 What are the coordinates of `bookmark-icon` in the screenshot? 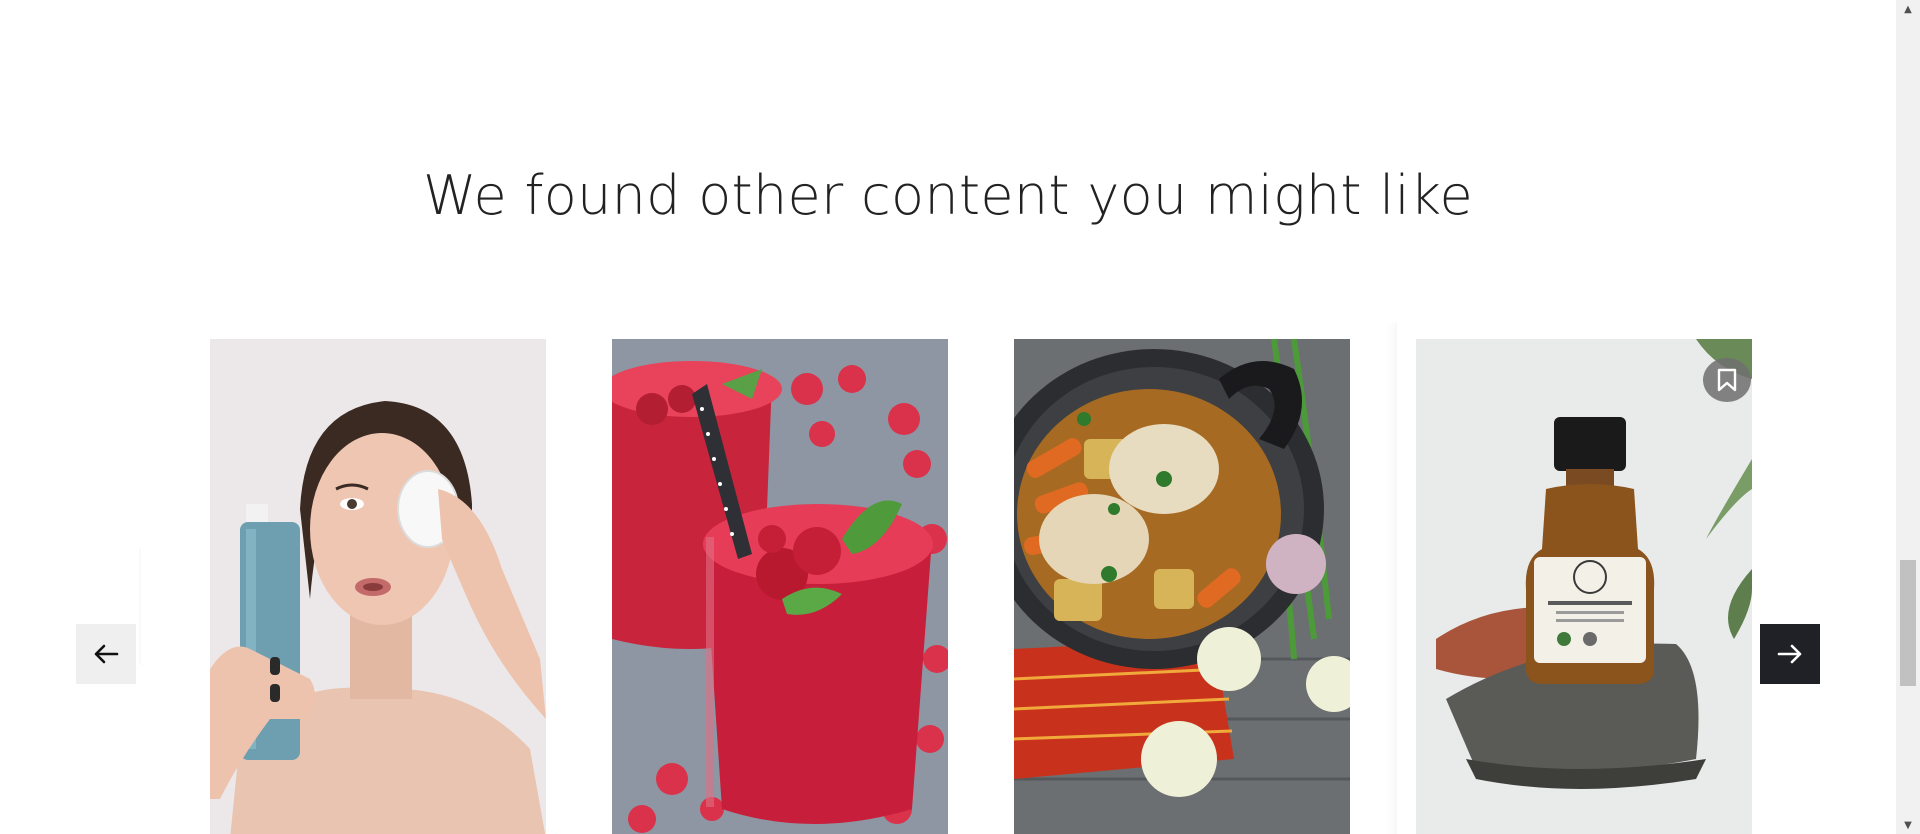 It's located at (1727, 380).